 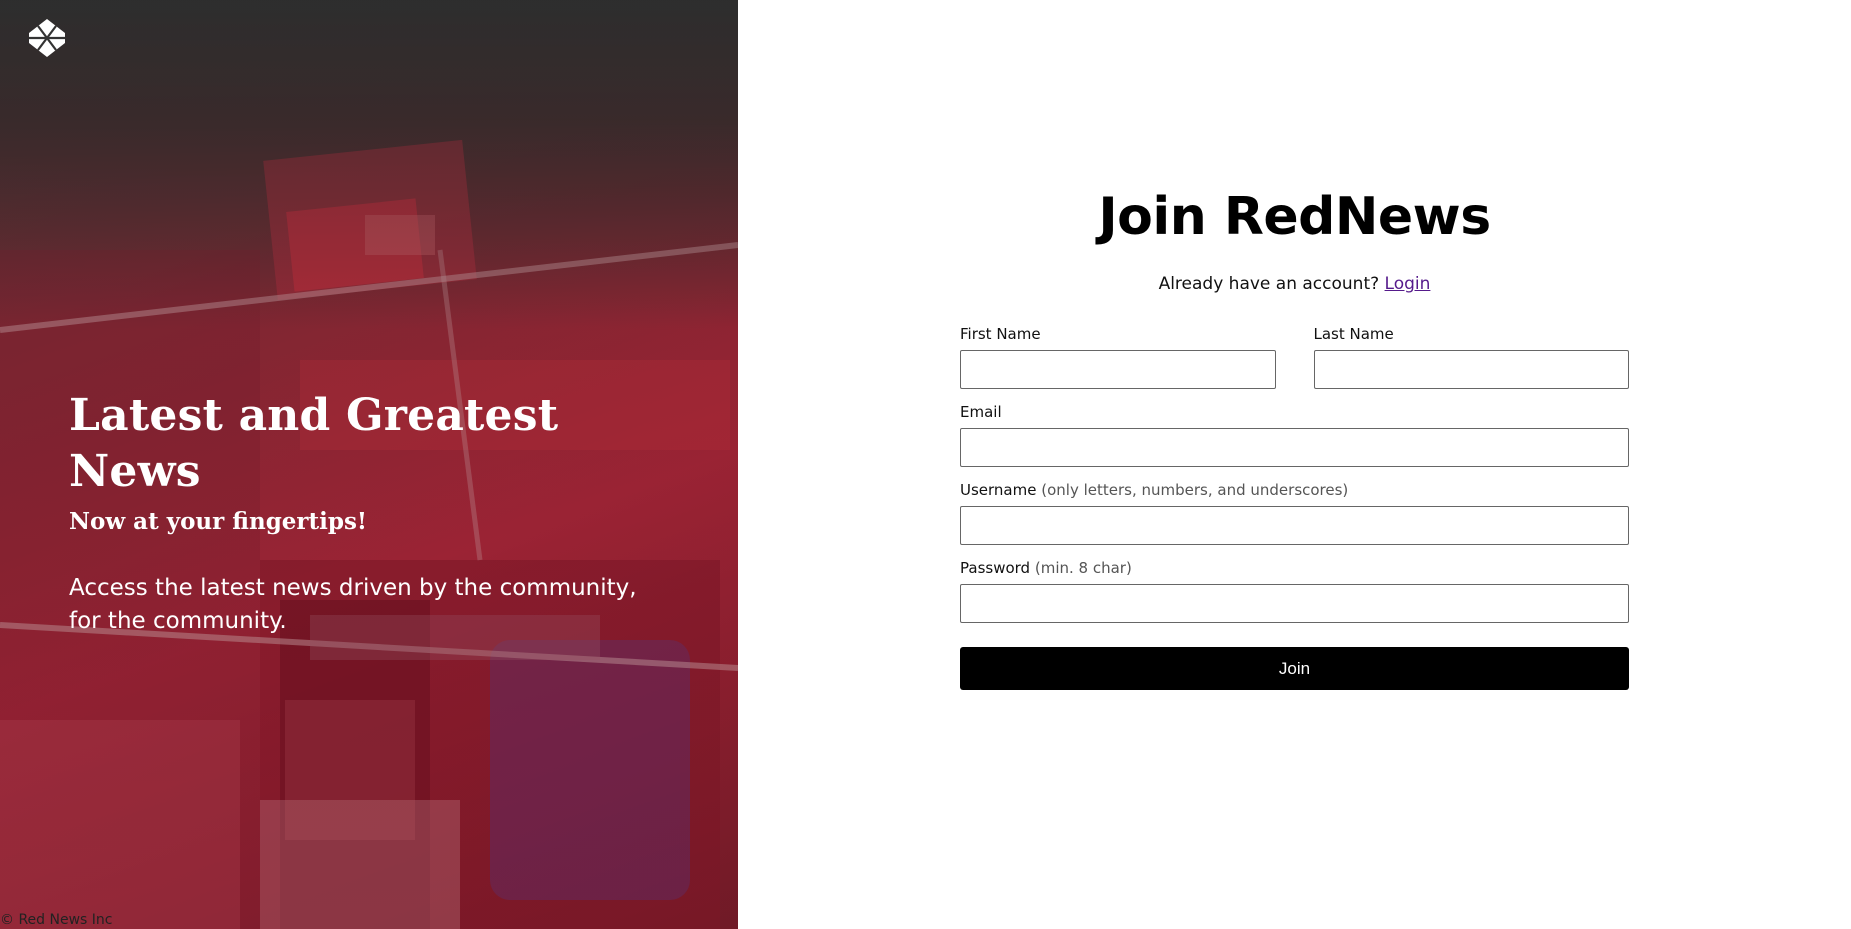 I want to click on first-name-input, so click(x=1118, y=369).